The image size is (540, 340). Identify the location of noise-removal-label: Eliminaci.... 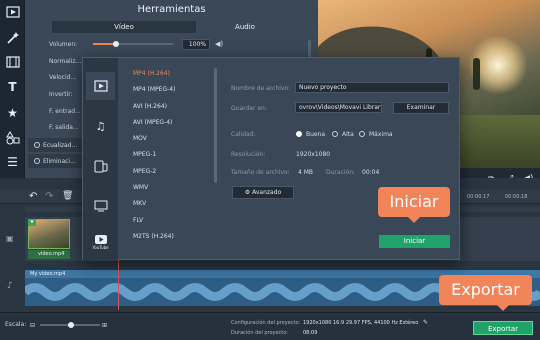
(59, 161).